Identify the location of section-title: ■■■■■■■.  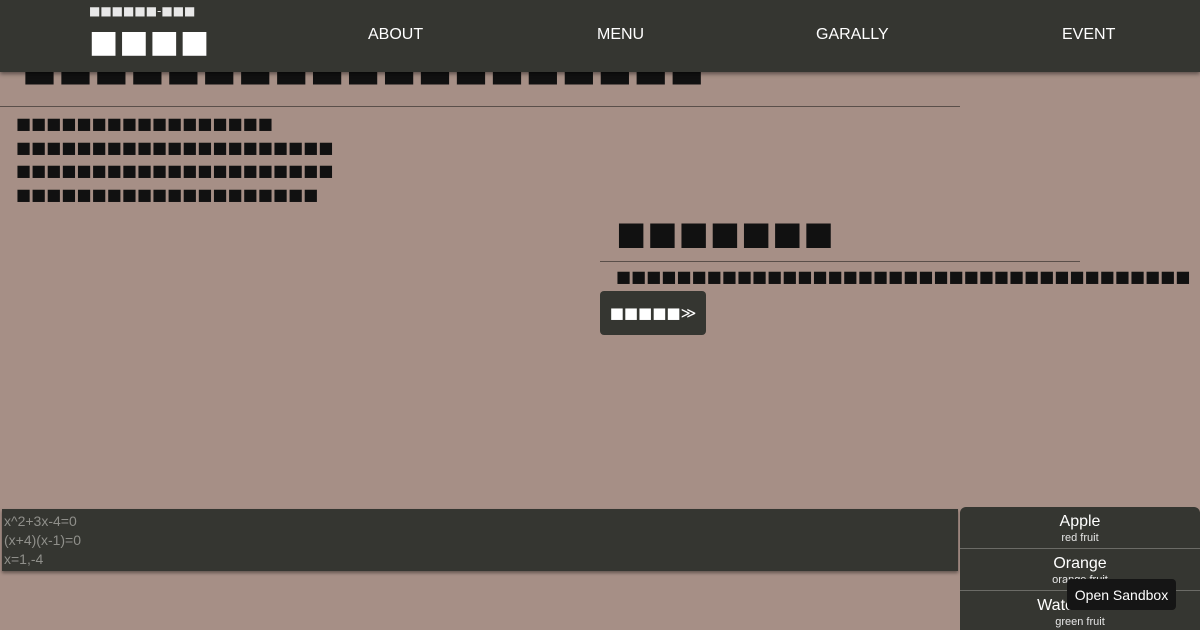
(725, 233).